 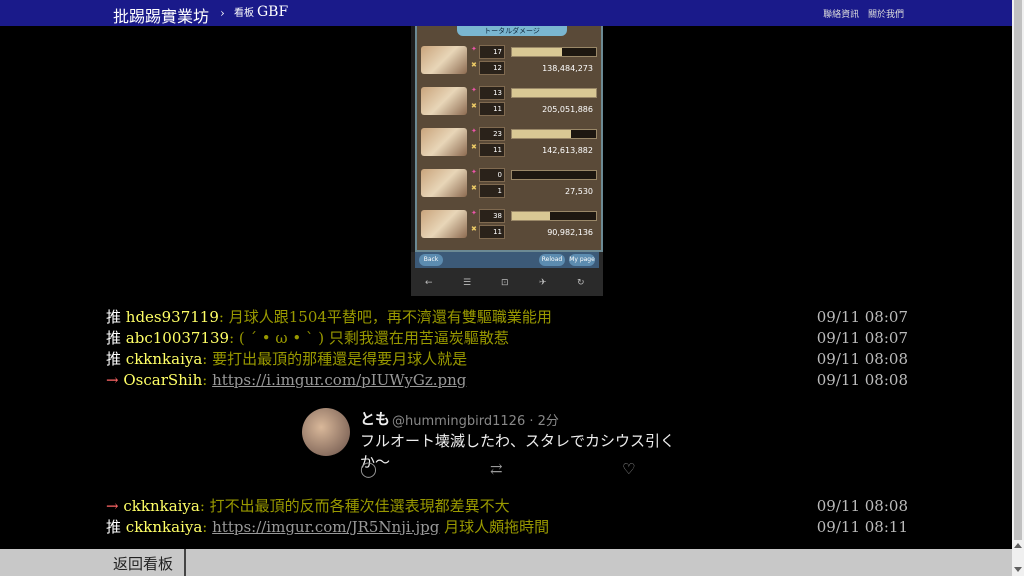 I want to click on push-content: : https://i.imgur.com/pIUWyGz.png, so click(x=334, y=380).